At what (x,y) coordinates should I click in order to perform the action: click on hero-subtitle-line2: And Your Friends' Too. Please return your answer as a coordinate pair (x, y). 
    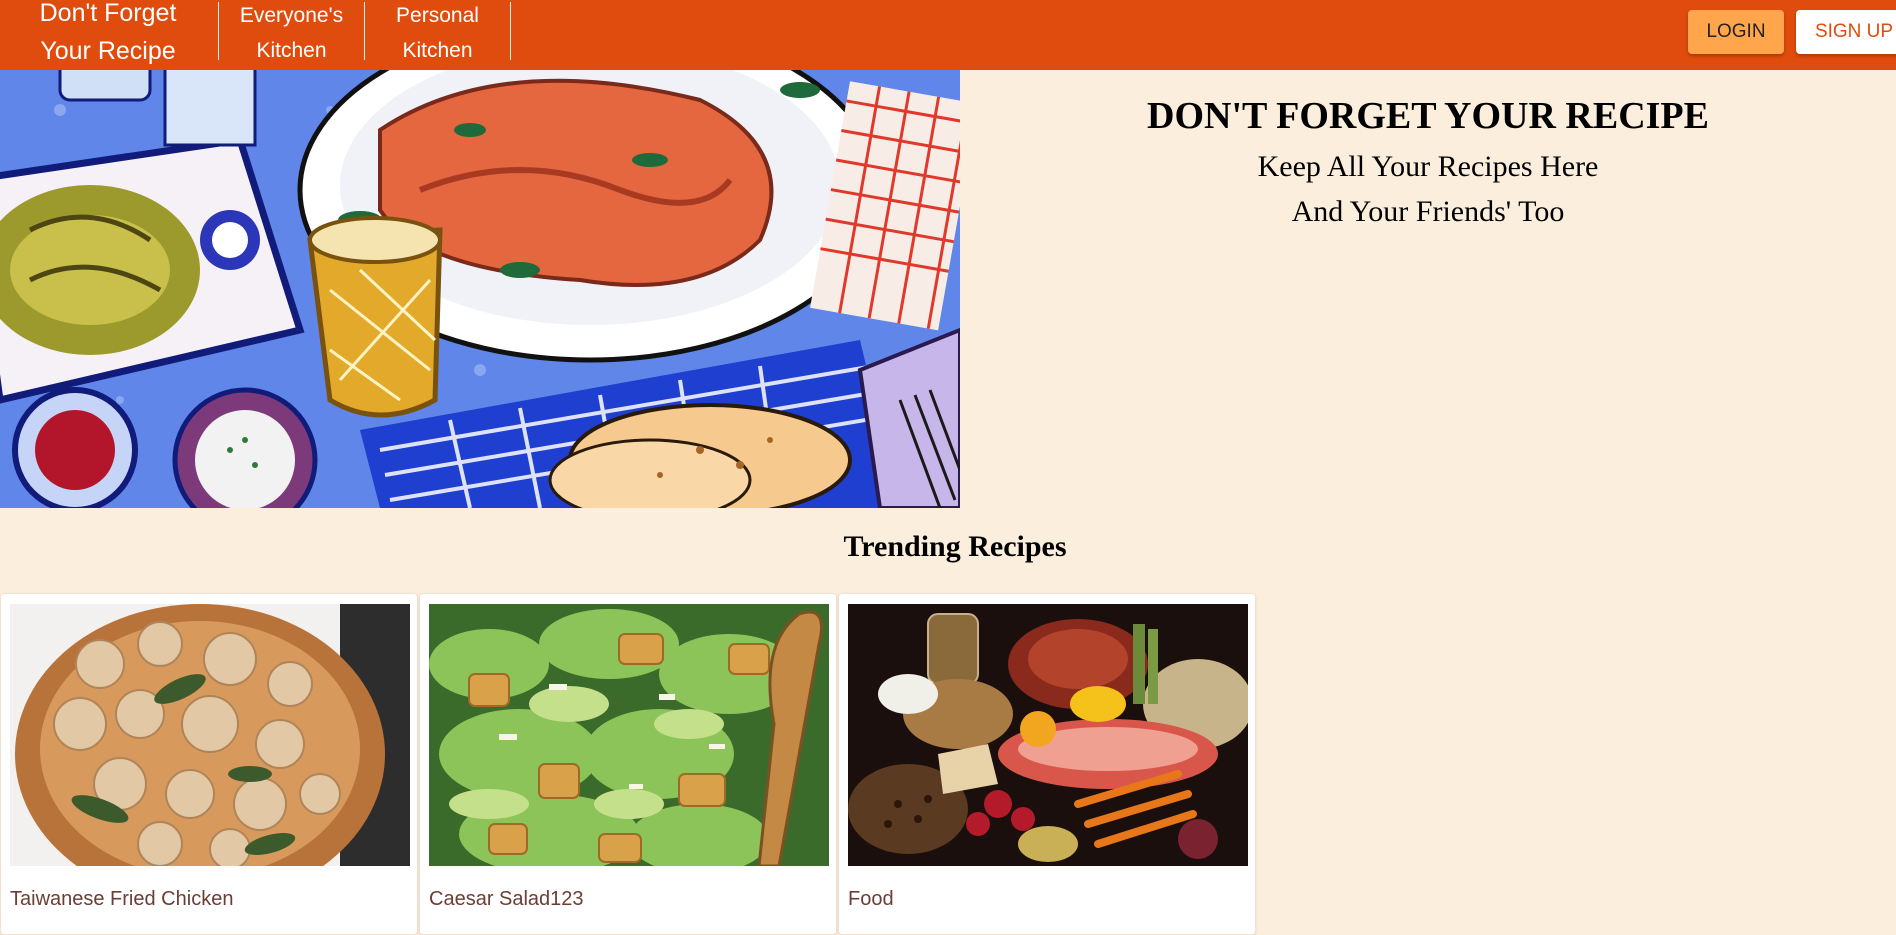
    Looking at the image, I should click on (1428, 211).